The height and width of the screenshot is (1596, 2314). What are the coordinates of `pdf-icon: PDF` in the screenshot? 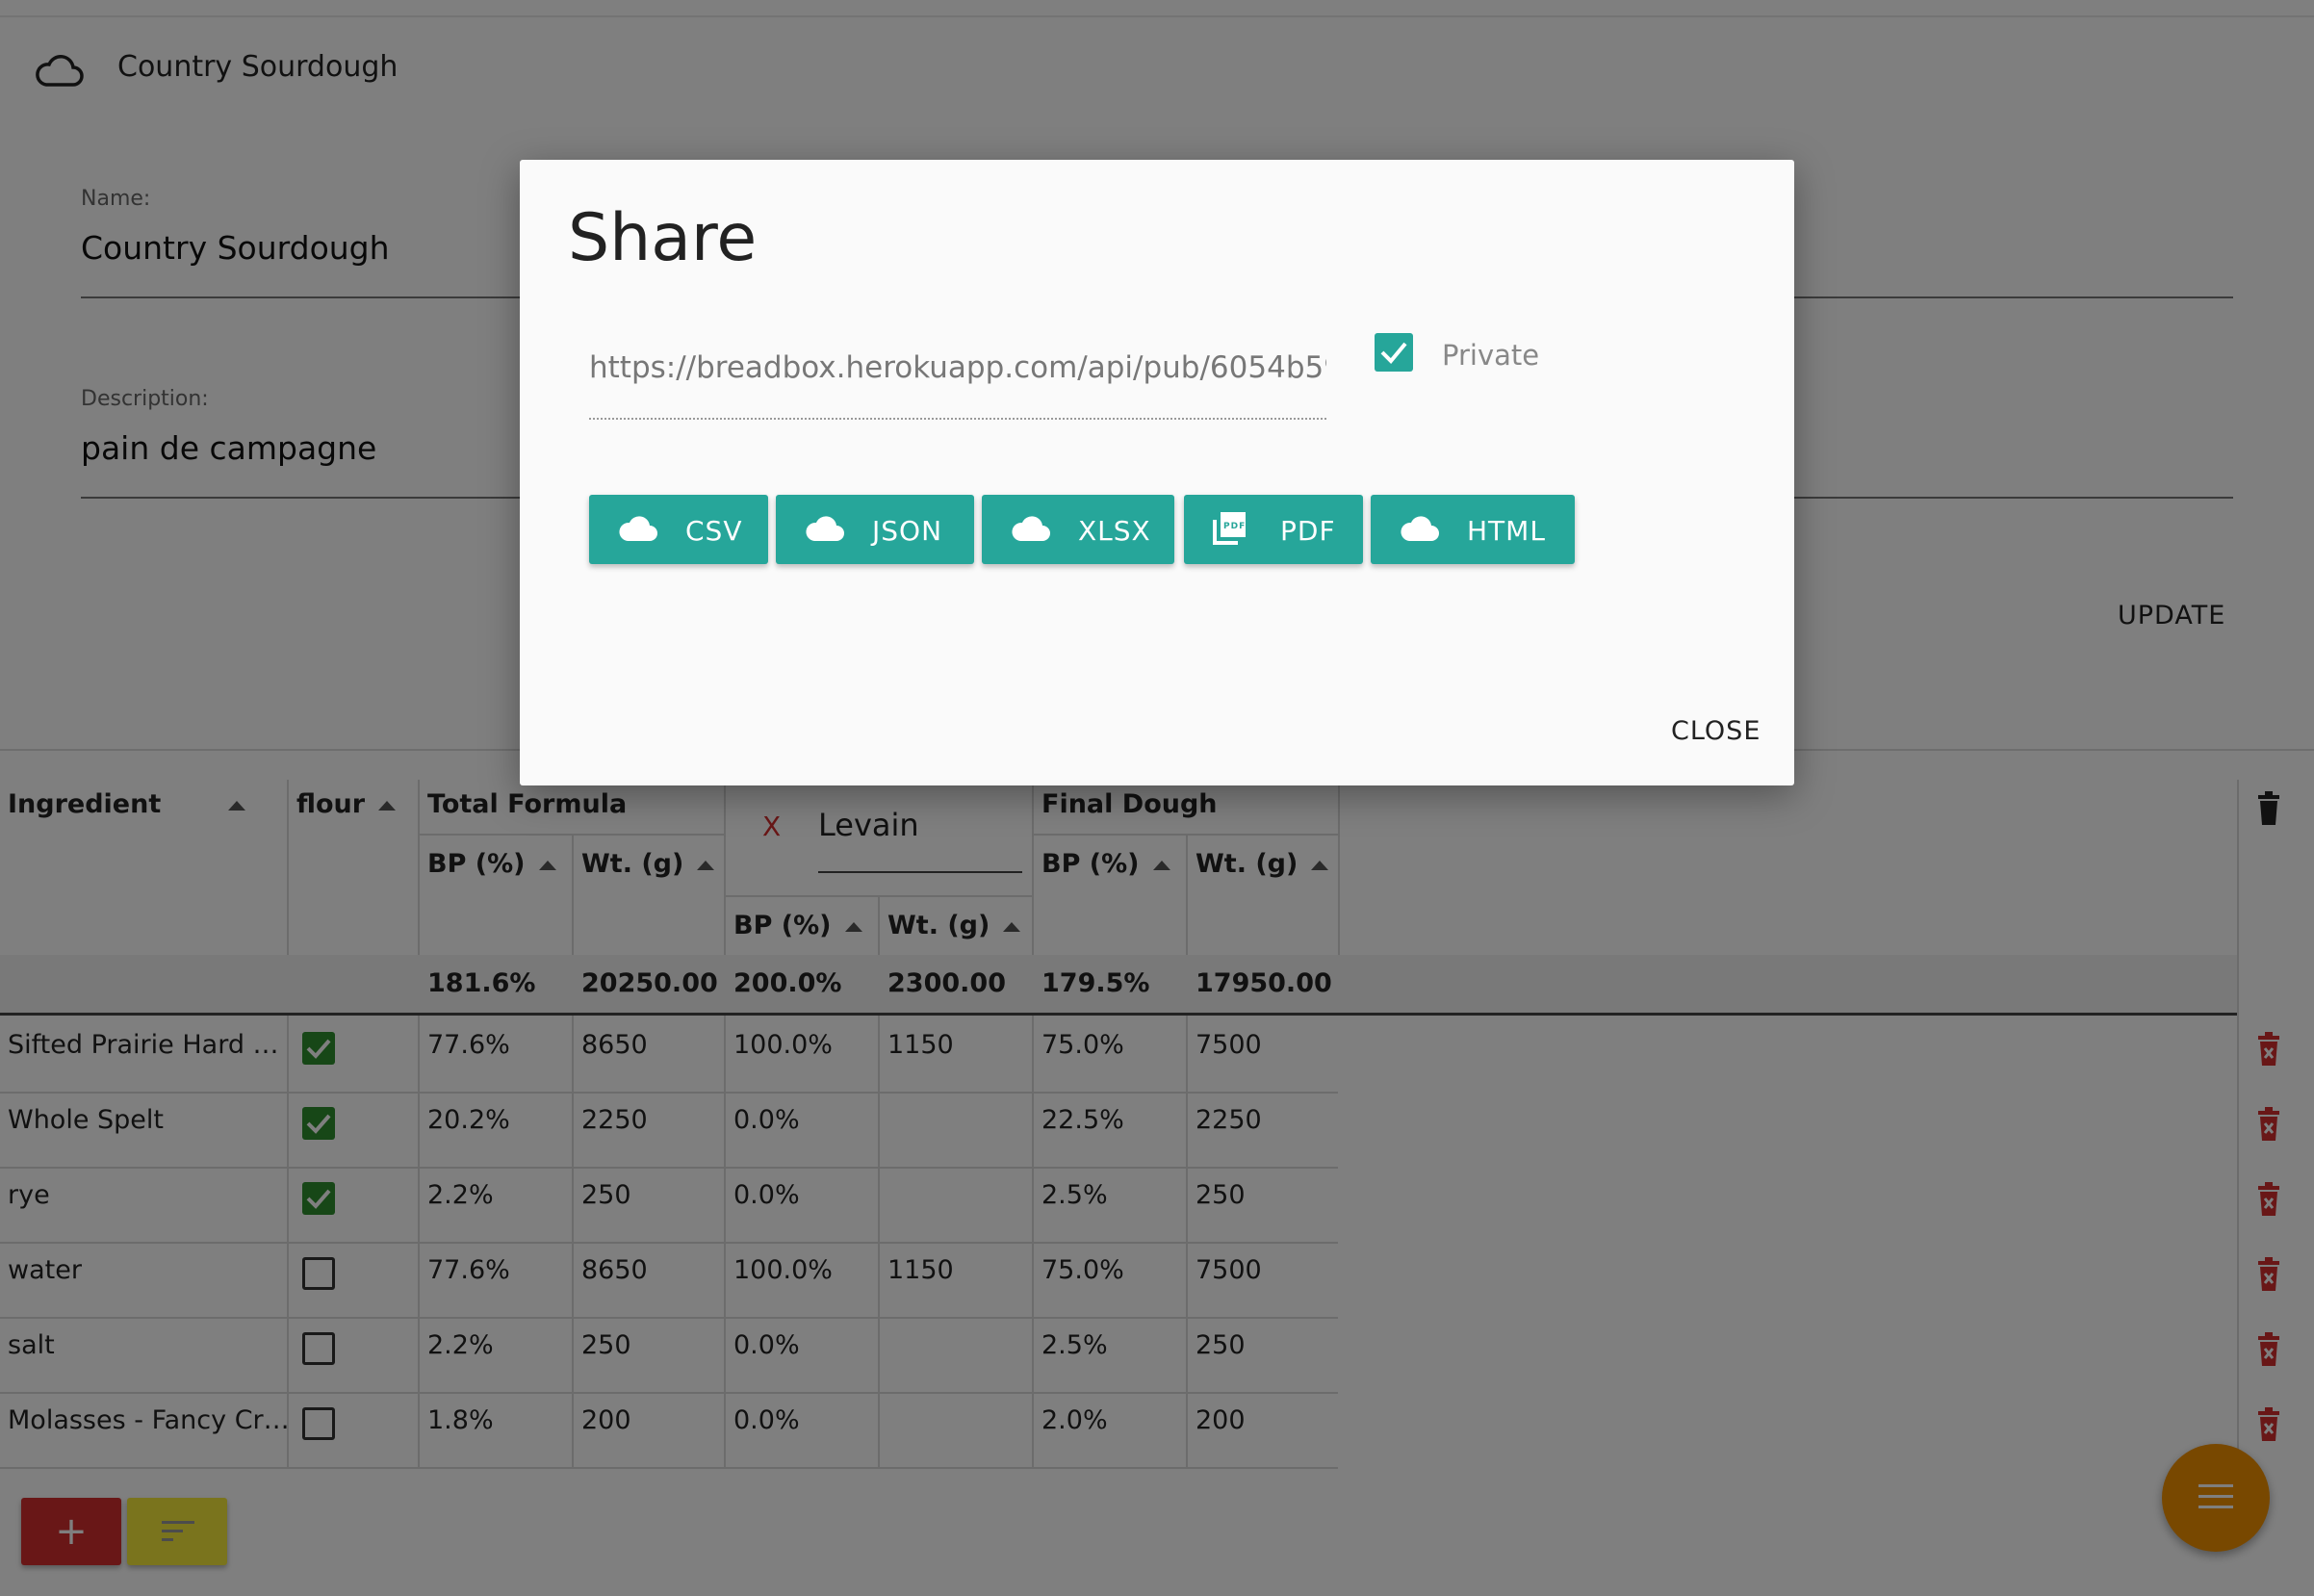 It's located at (1229, 528).